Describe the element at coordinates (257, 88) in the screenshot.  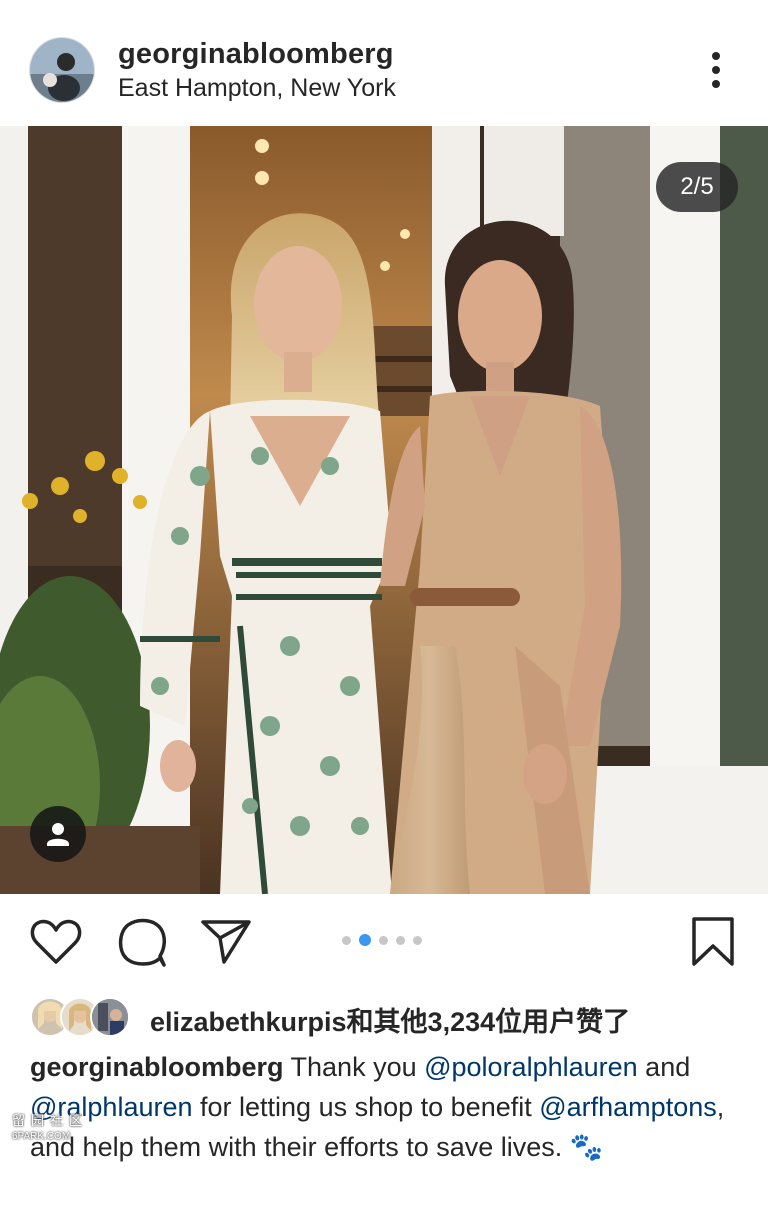
I see `post-location: East Hampton, New York` at that location.